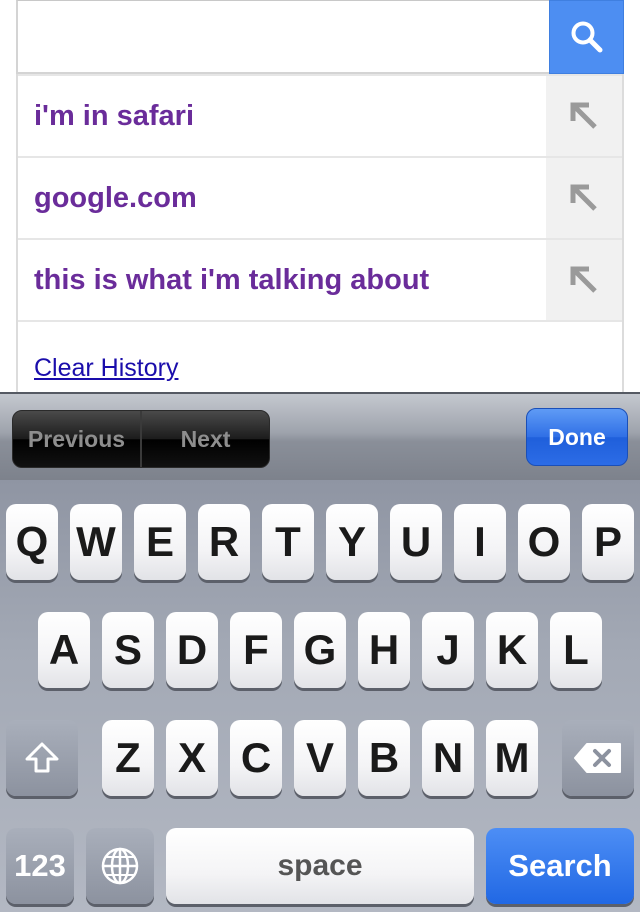 The image size is (640, 912). Describe the element at coordinates (320, 321) in the screenshot. I see `divider` at that location.